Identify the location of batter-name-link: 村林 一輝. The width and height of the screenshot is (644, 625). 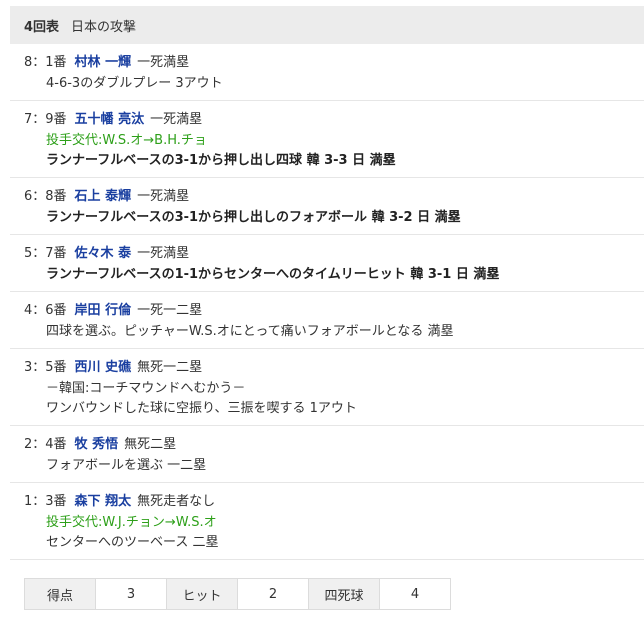
(103, 62).